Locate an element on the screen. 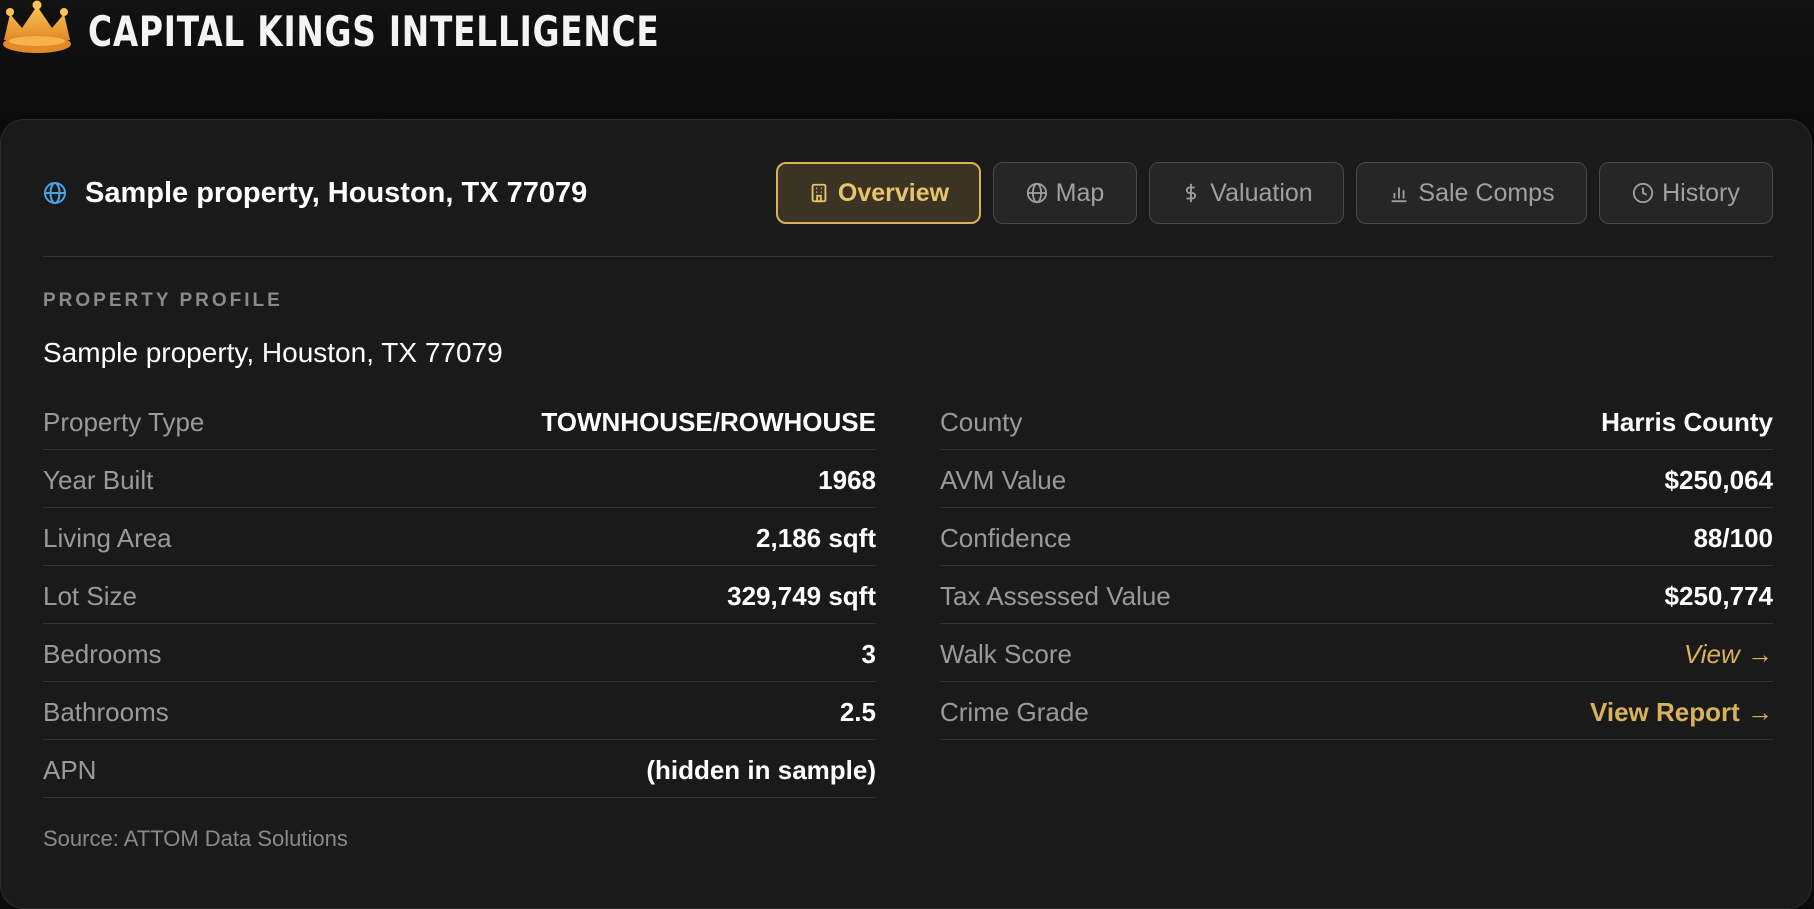 The image size is (1814, 909). tab-map-label: Map is located at coordinates (1080, 192).